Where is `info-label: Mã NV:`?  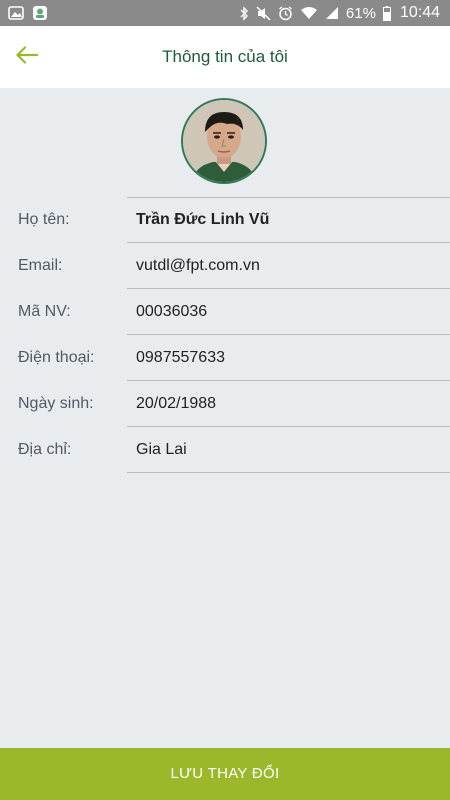
info-label: Mã NV: is located at coordinates (44, 311).